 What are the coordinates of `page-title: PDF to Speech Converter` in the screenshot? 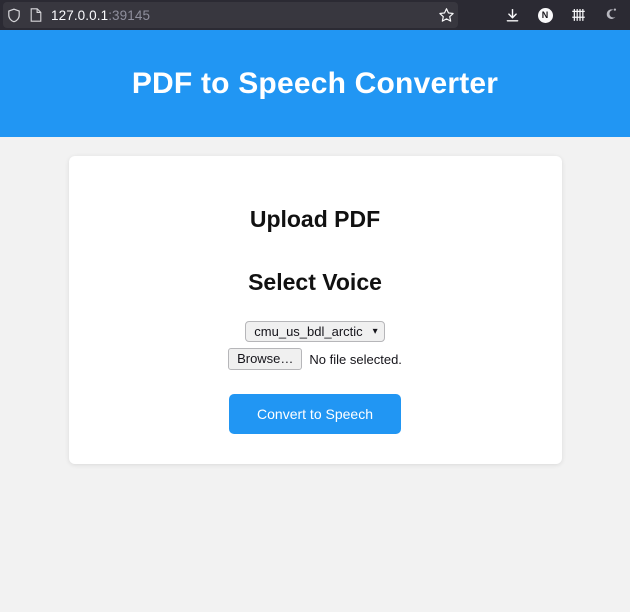 It's located at (315, 83).